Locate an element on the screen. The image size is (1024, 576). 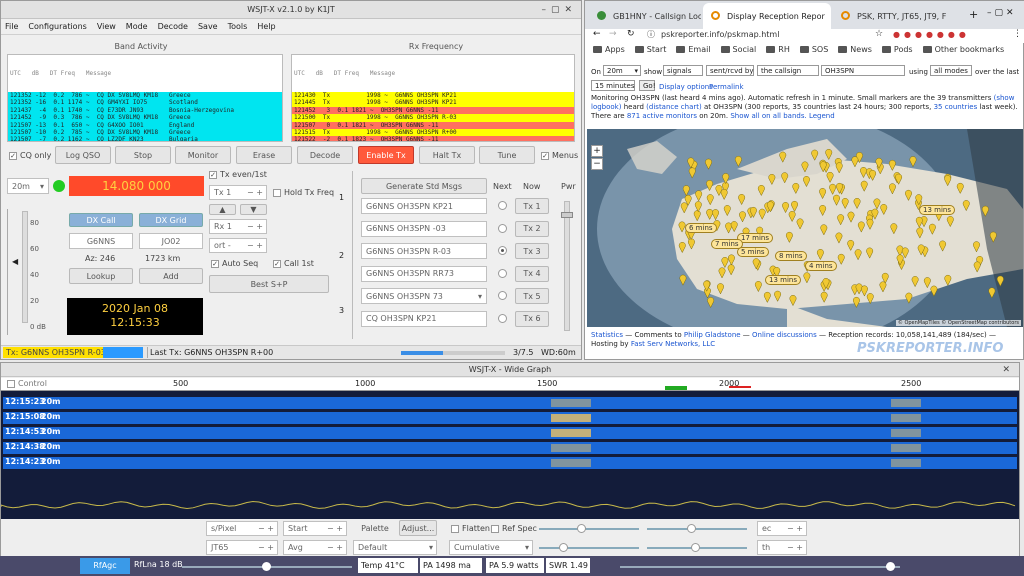
menu-decode: Decode is located at coordinates (173, 26).